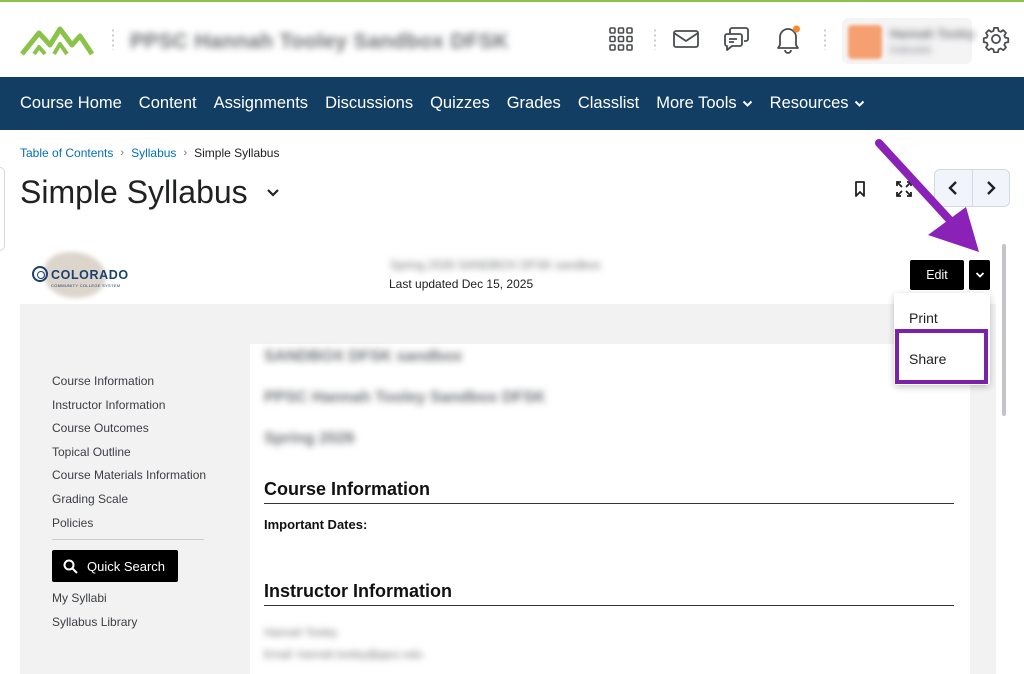 Image resolution: width=1024 pixels, height=674 pixels. I want to click on course-title: PPSC Hannah Tooley Sandbox DFSK, so click(319, 42).